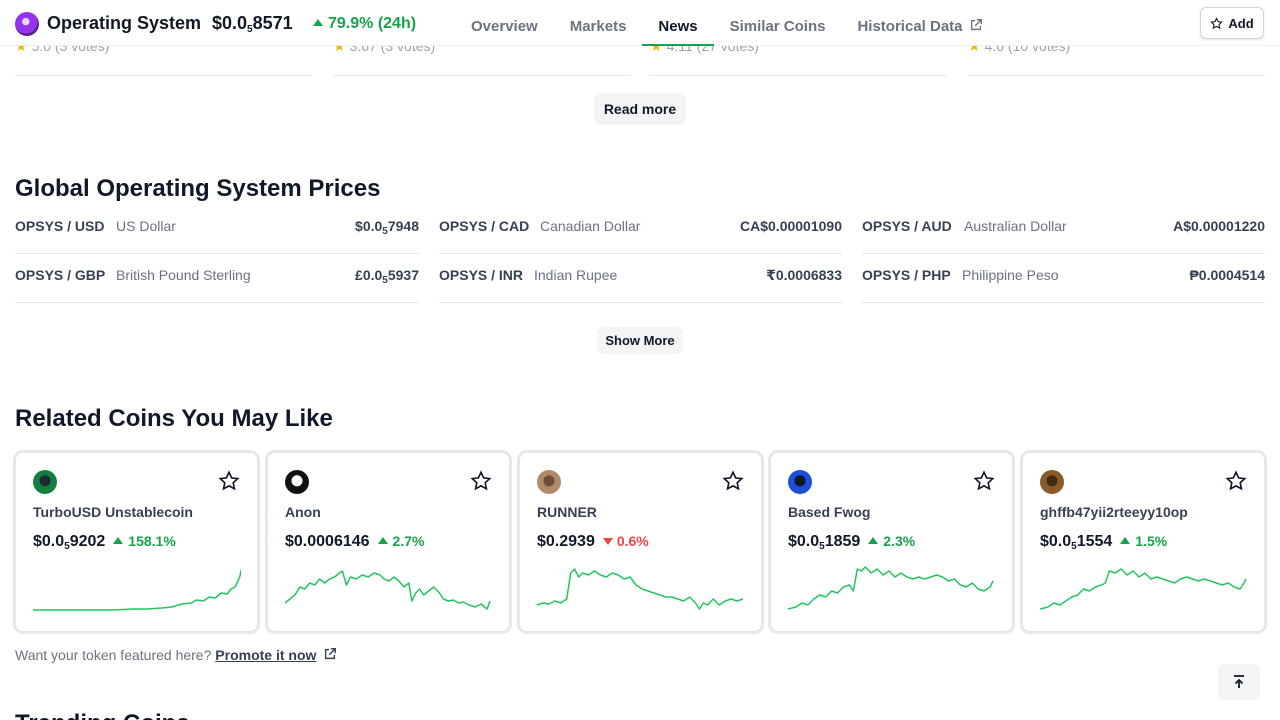 The image size is (1280, 720). I want to click on tab-overview: Overview, so click(504, 23).